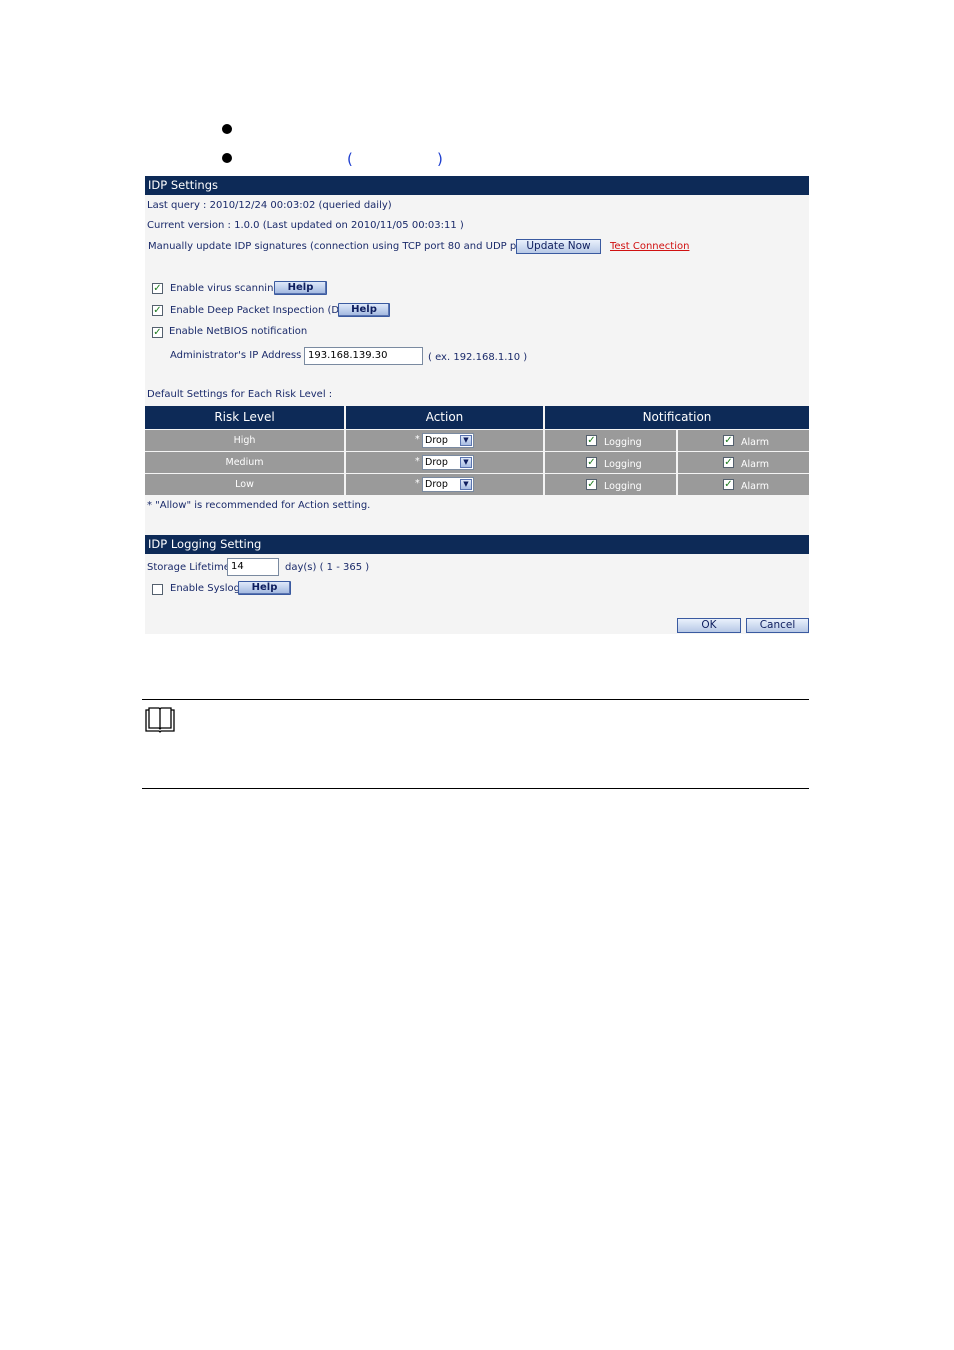 The height and width of the screenshot is (1350, 954). I want to click on dpi-help-button: Help, so click(364, 310).